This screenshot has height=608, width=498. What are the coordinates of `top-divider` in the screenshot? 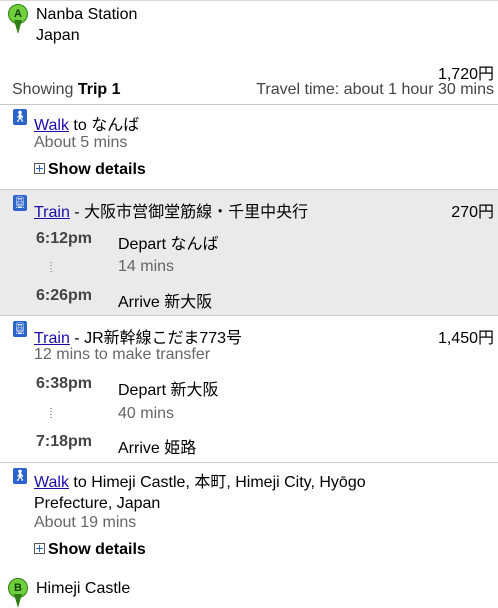 It's located at (249, 0).